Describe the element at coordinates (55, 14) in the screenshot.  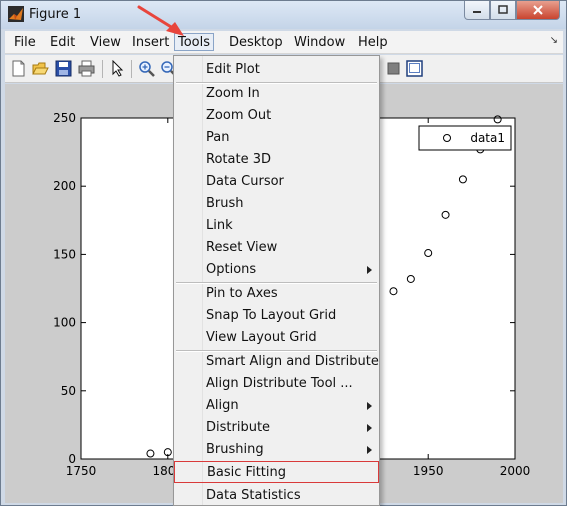
I see `window-title: Figure 1` at that location.